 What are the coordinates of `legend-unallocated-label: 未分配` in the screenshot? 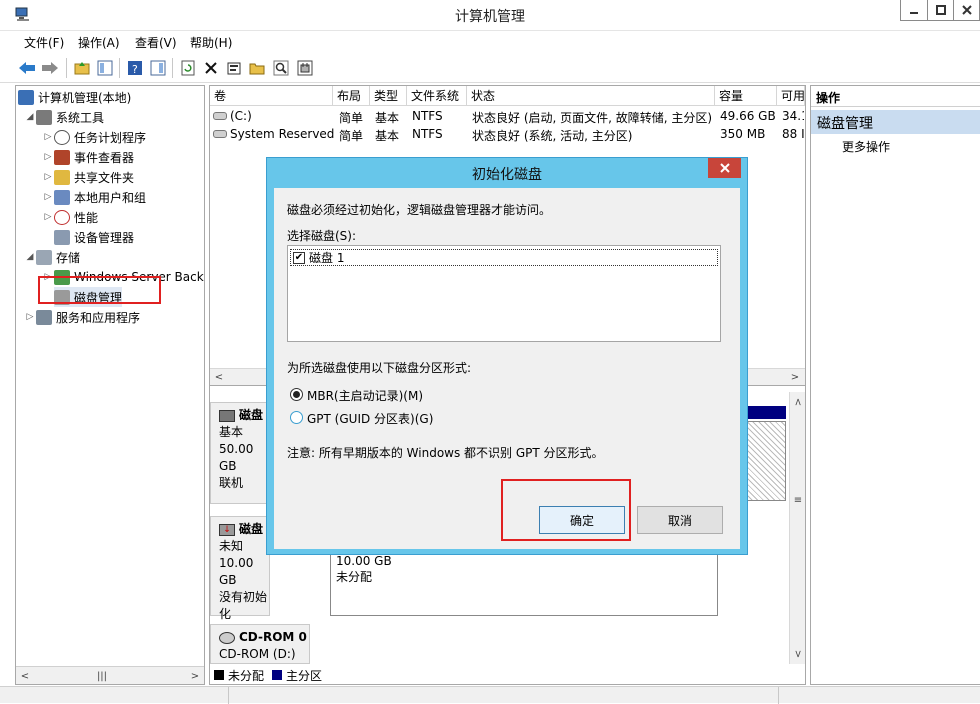 It's located at (246, 675).